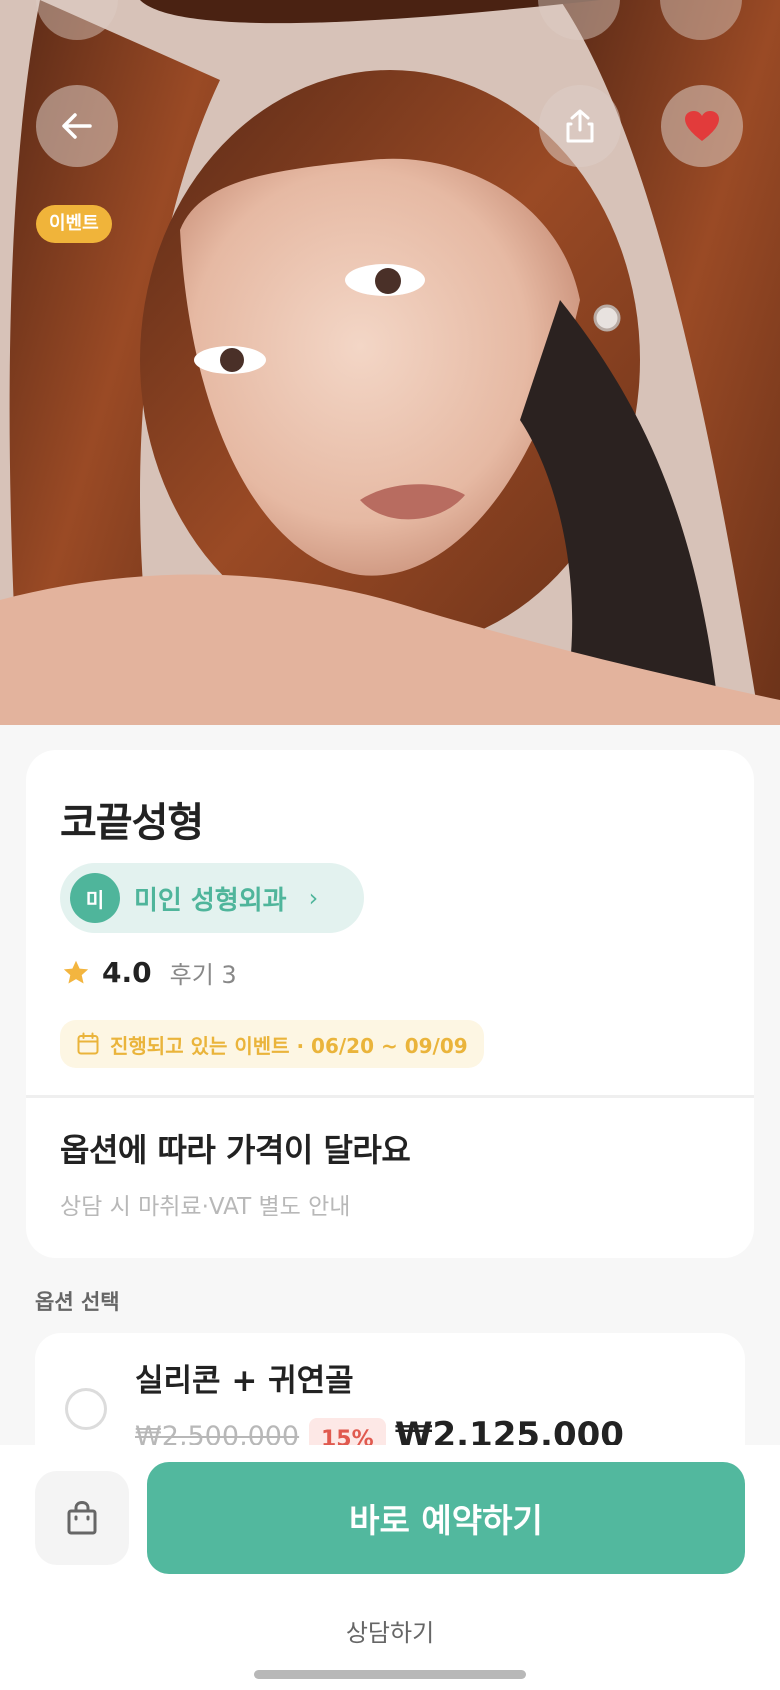 The image size is (780, 1690). I want to click on heart-icon, so click(702, 126).